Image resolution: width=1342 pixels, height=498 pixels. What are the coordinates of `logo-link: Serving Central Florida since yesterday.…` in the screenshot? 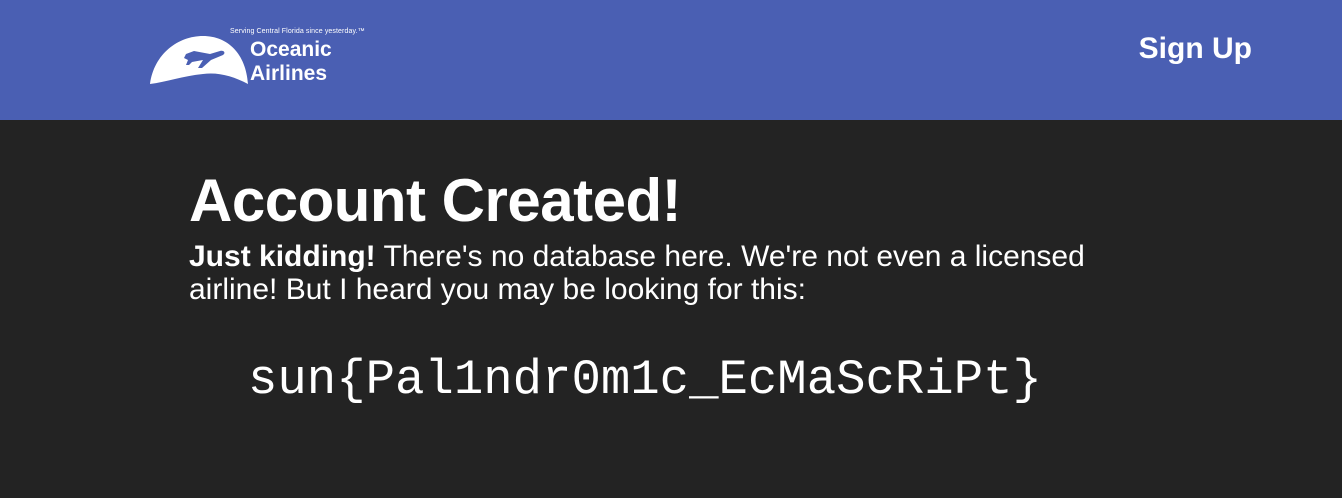 It's located at (258, 58).